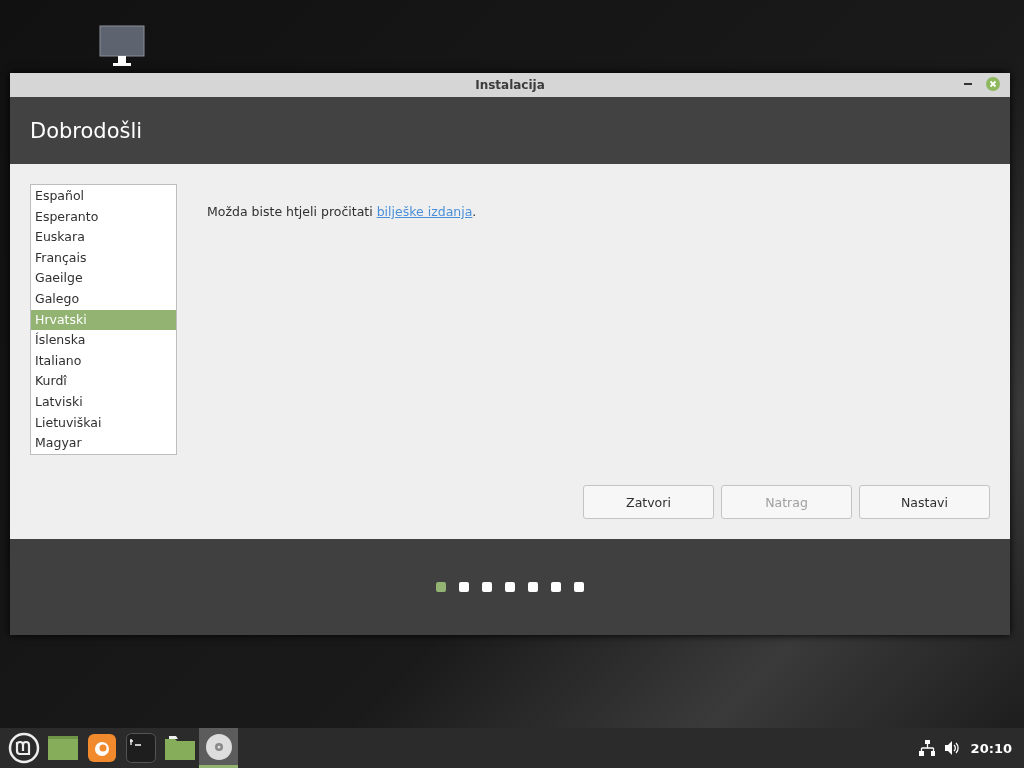  I want to click on language-item: Italiano, so click(103, 361).